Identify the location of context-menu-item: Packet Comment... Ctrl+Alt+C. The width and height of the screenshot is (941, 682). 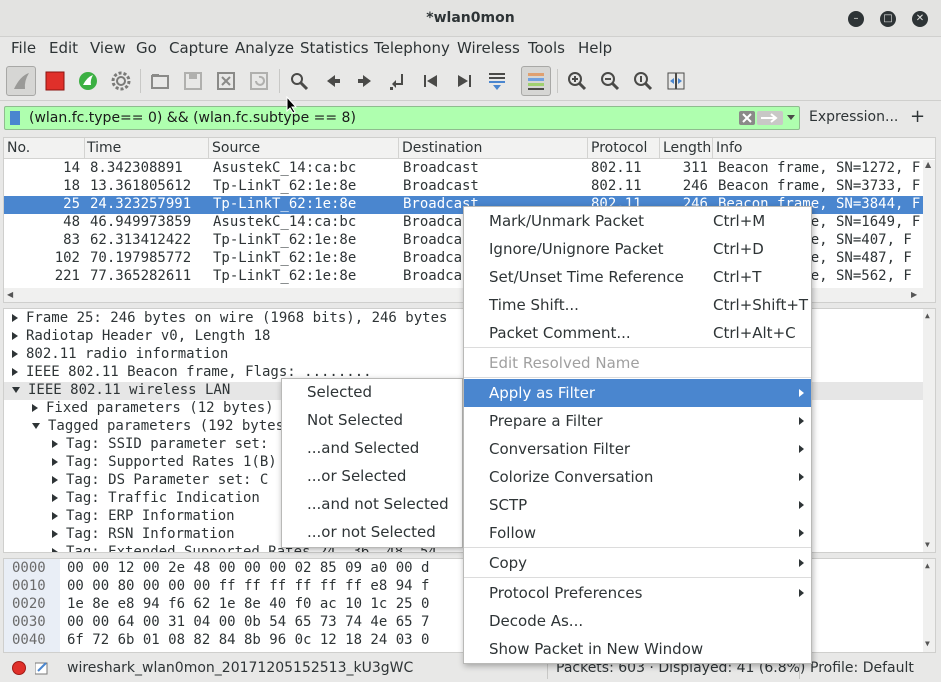
(637, 333).